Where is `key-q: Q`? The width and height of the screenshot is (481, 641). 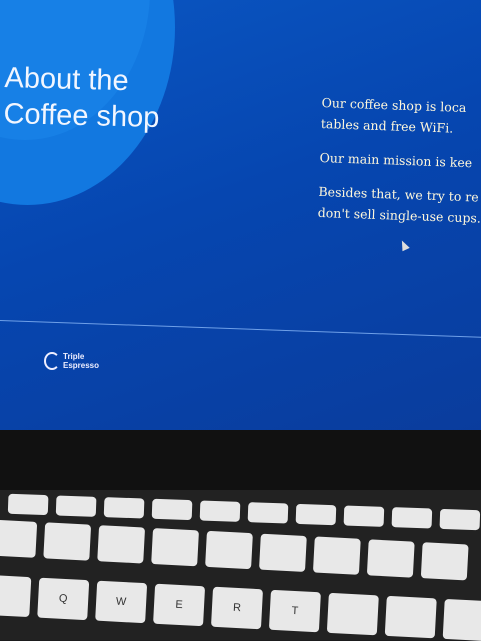 key-q: Q is located at coordinates (63, 599).